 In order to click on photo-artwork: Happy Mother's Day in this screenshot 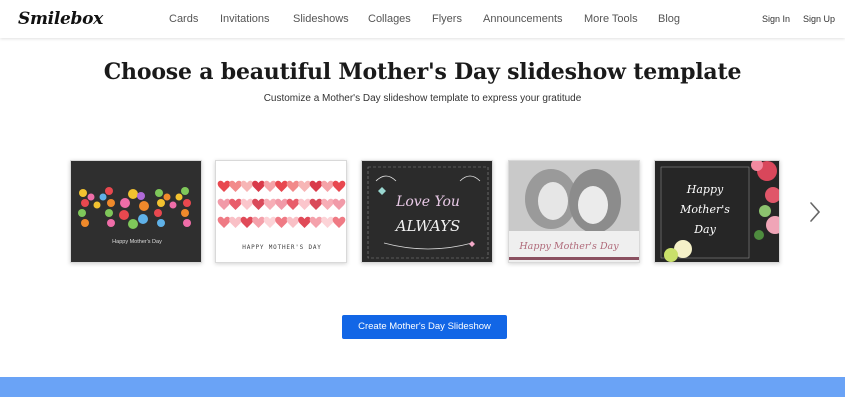, I will do `click(574, 211)`.